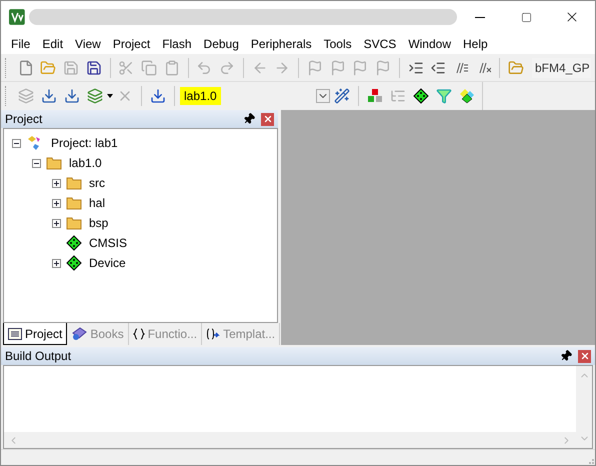  Describe the element at coordinates (35, 334) in the screenshot. I see `panel-tab: Project` at that location.